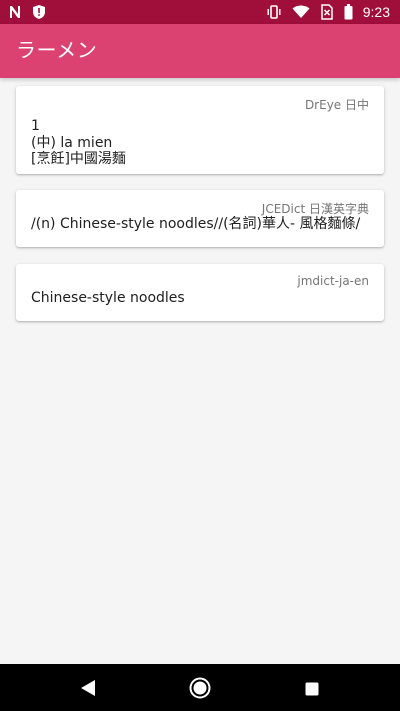 This screenshot has height=711, width=400. Describe the element at coordinates (78, 159) in the screenshot. I see `definition-line: [烹飪]中國湯麵` at that location.